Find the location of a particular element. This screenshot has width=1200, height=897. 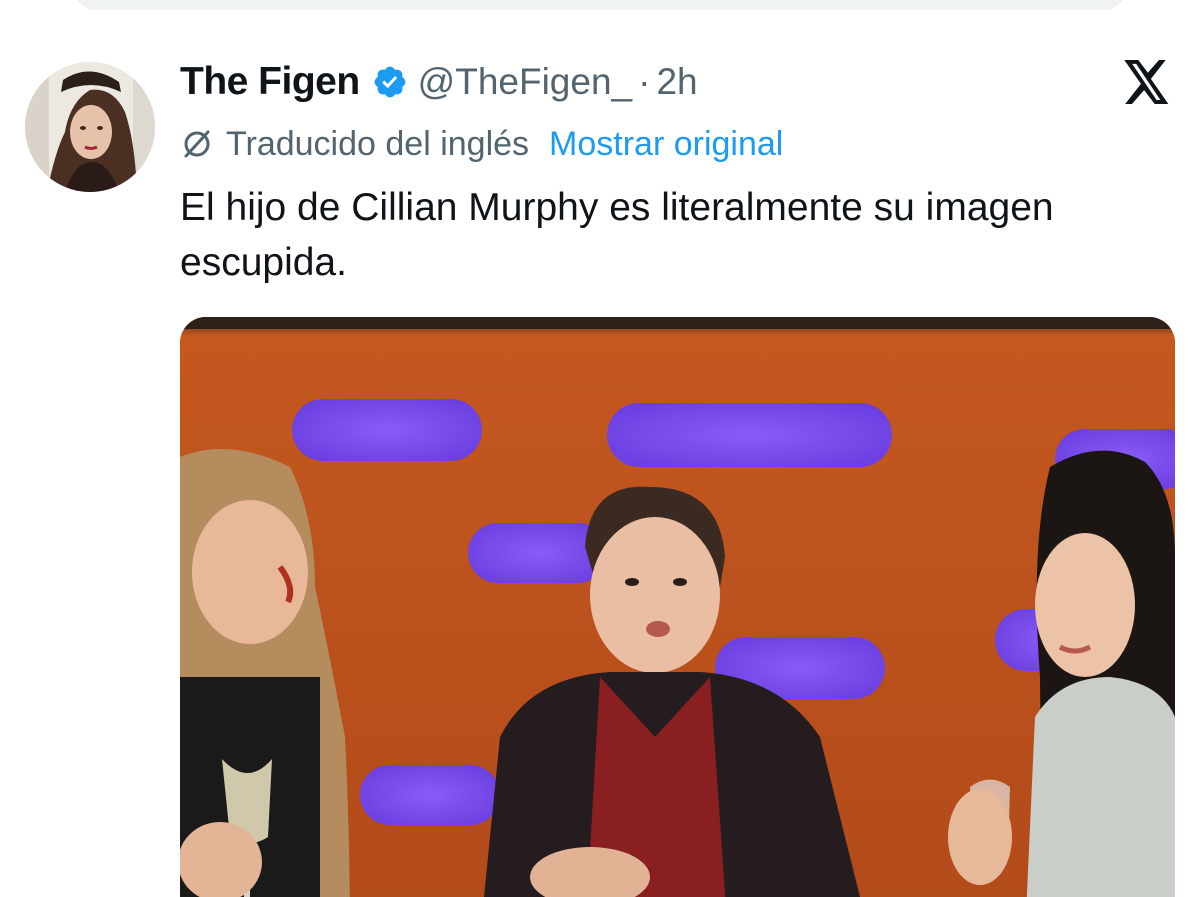

translation-notice: Traducido del inglés Mostrar original is located at coordinates (481, 144).